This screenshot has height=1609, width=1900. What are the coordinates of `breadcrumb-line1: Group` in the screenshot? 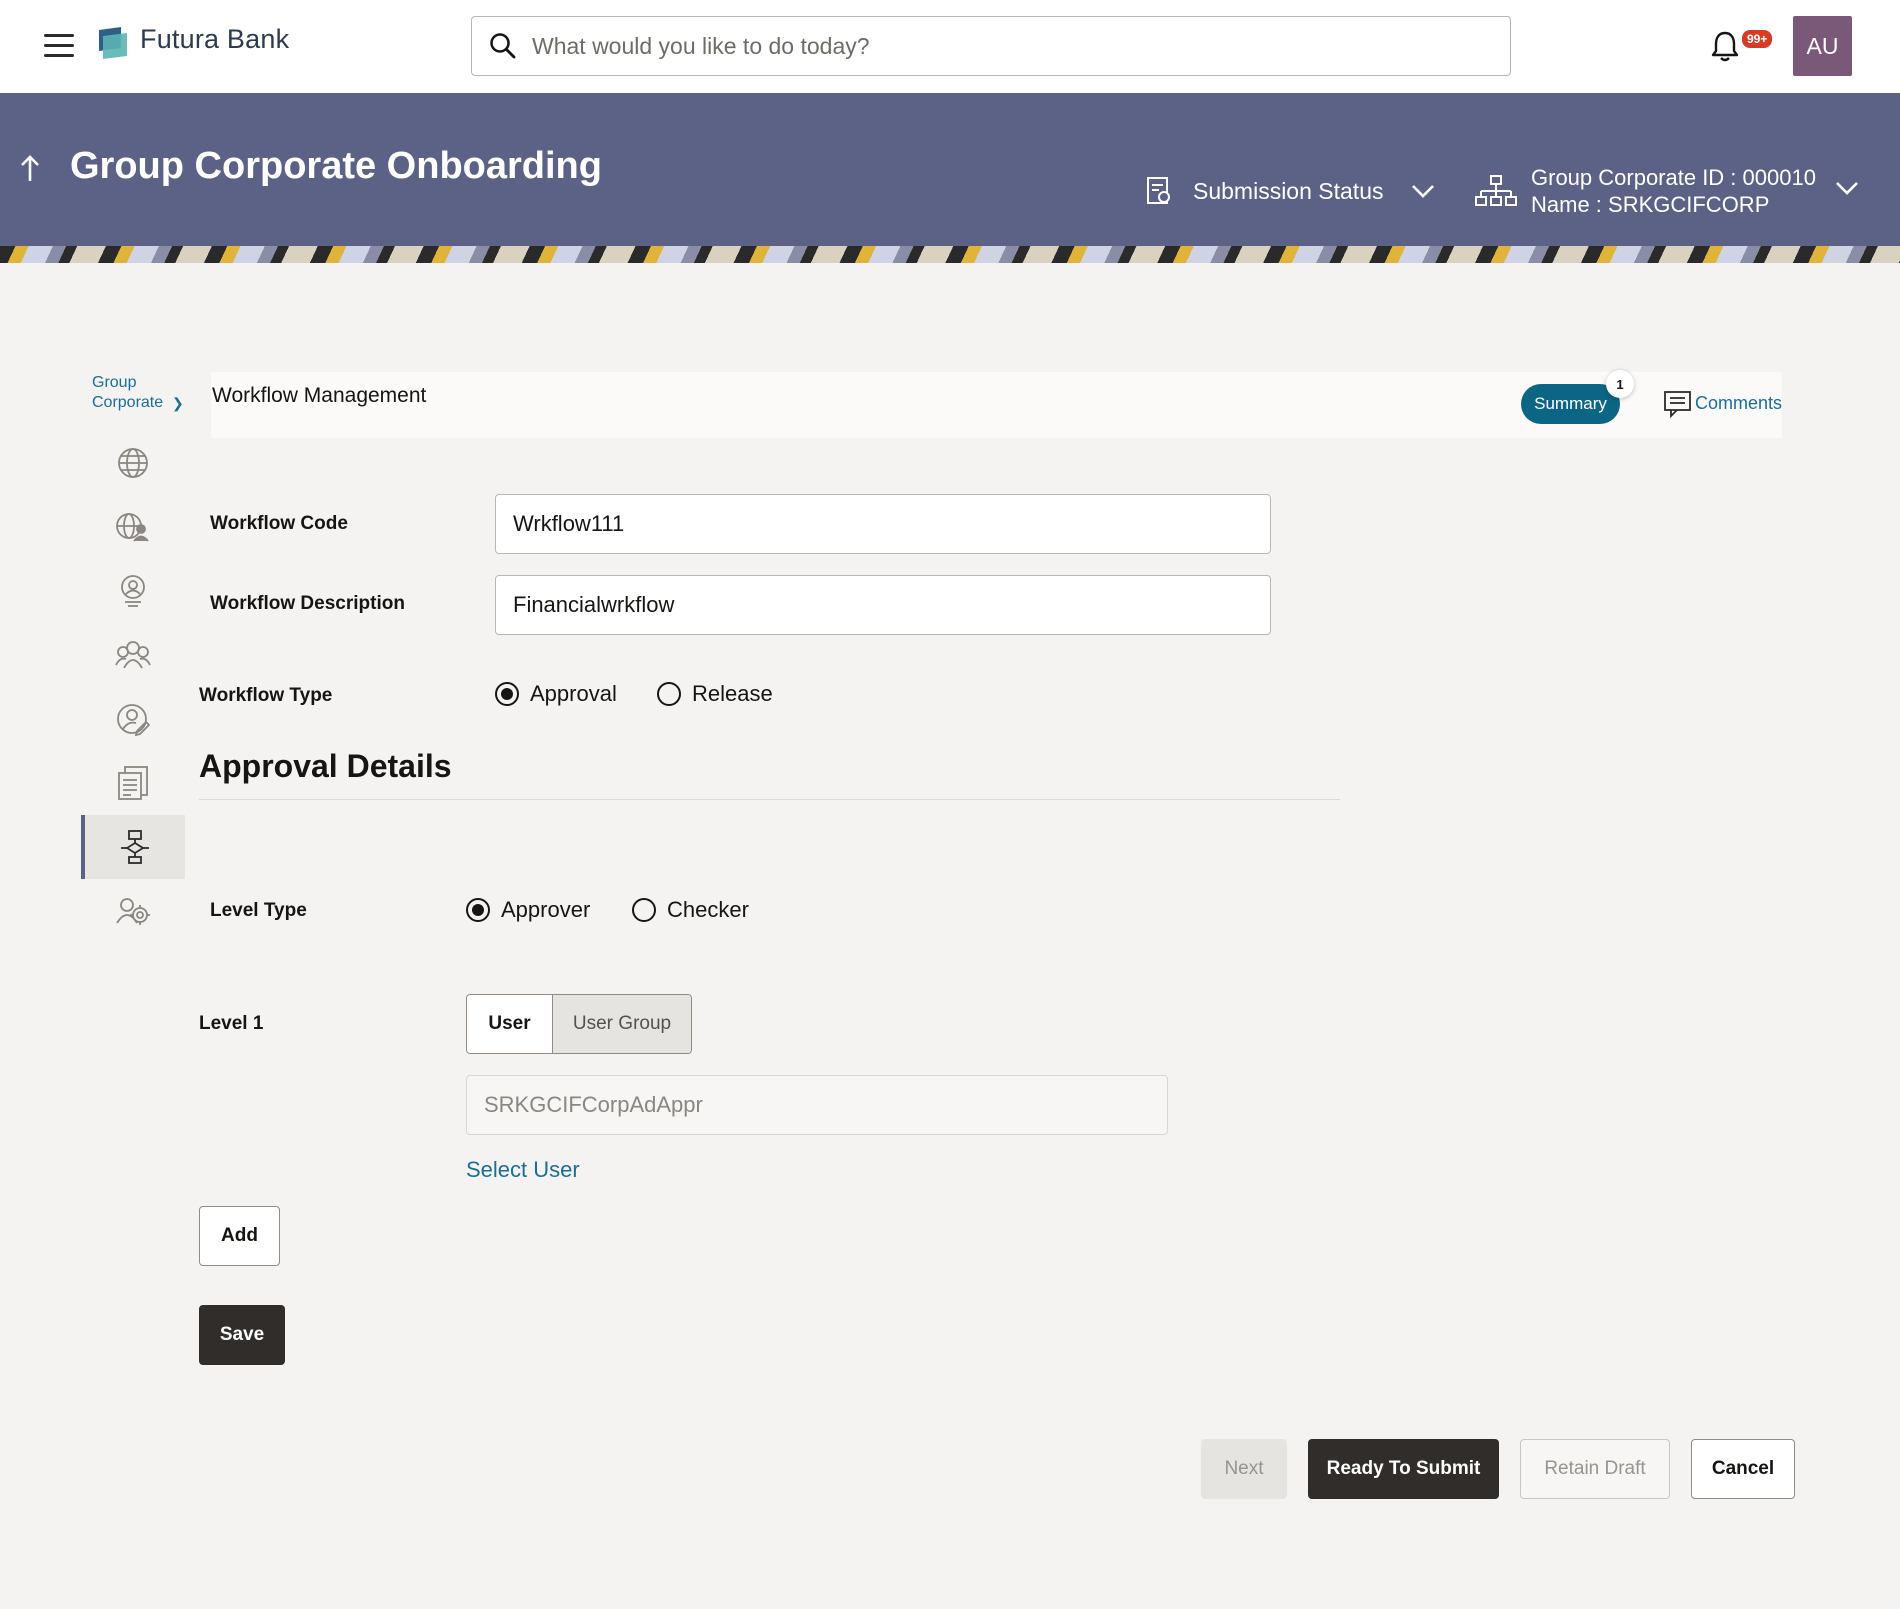 It's located at (114, 382).